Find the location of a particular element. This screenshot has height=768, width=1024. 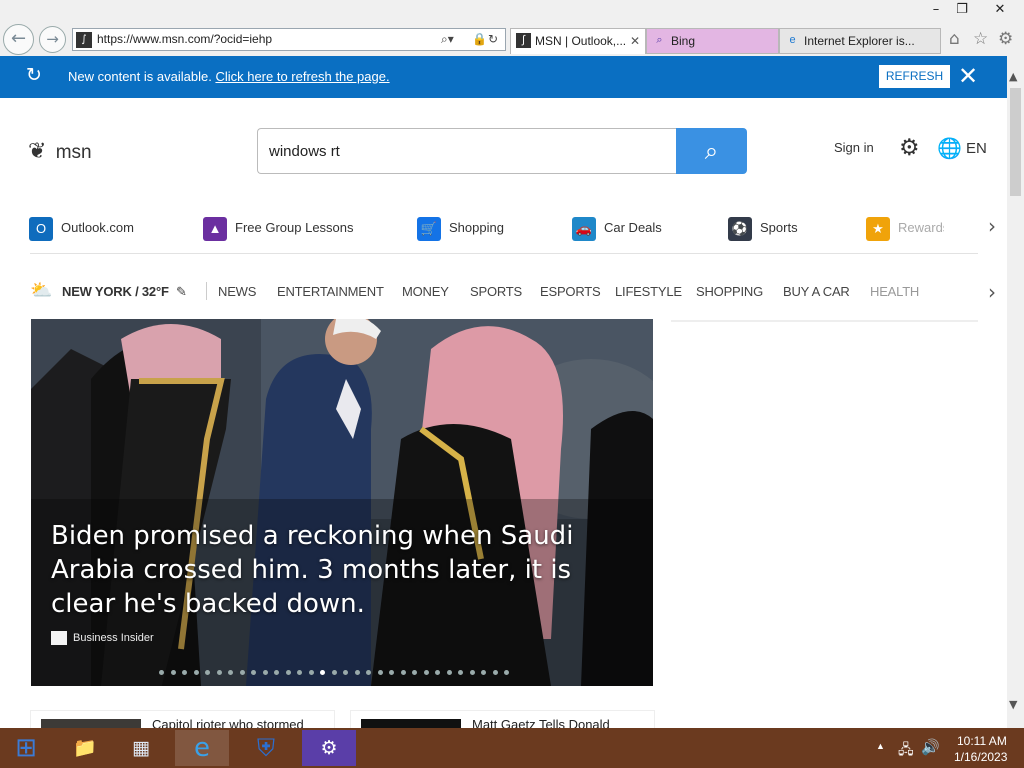

nav-entertainment: ENTERTAINMENT is located at coordinates (330, 292).